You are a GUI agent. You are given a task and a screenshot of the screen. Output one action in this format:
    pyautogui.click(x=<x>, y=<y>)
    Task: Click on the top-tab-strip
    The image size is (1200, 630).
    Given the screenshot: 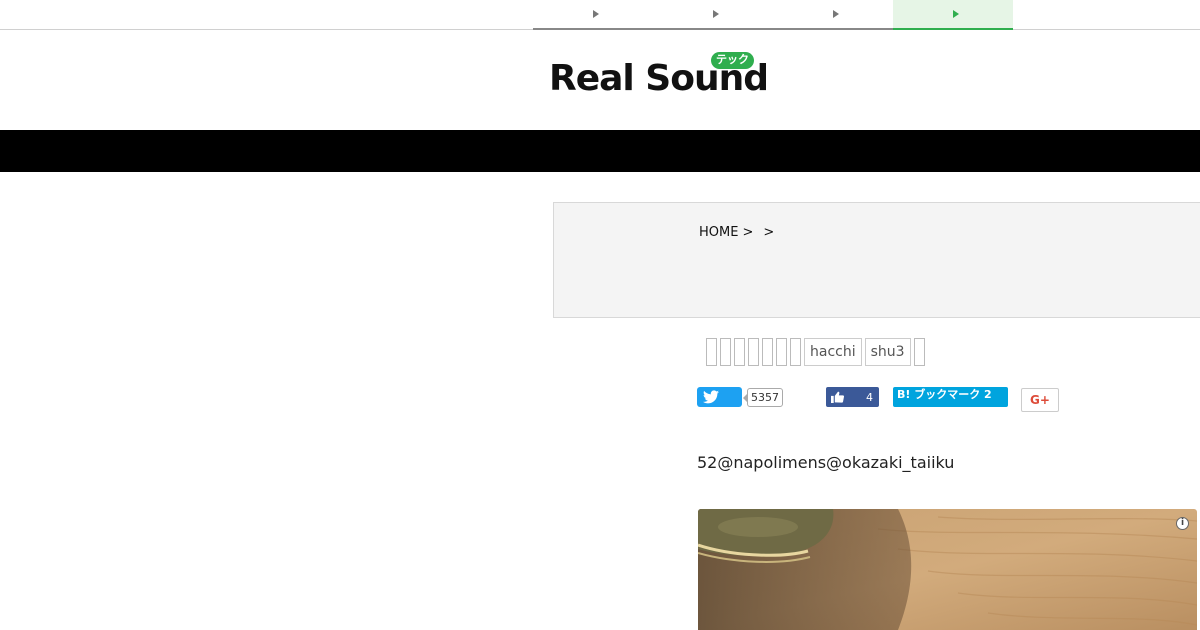 What is the action you would take?
    pyautogui.click(x=600, y=15)
    